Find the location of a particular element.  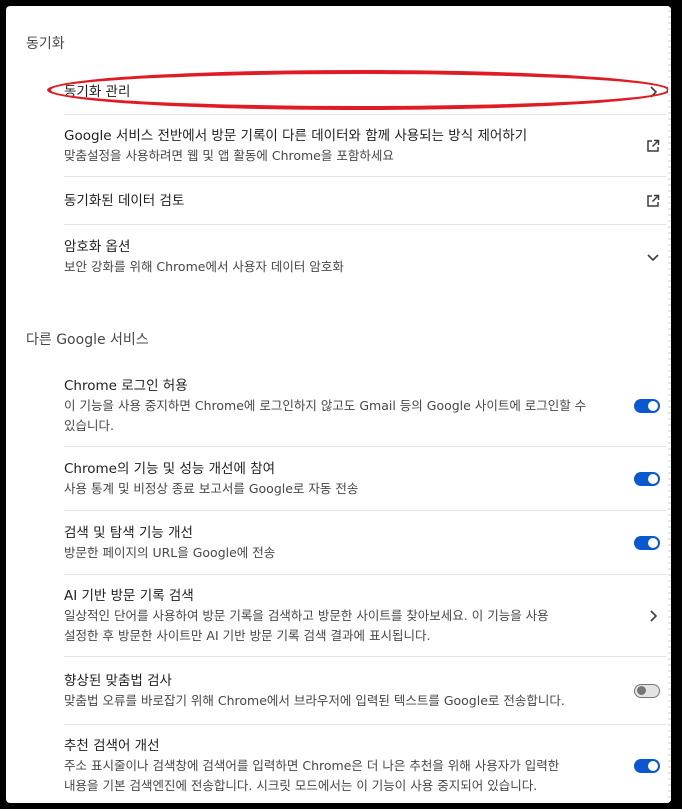

chrome-signin-desc-2: 있습니다. is located at coordinates (89, 425).